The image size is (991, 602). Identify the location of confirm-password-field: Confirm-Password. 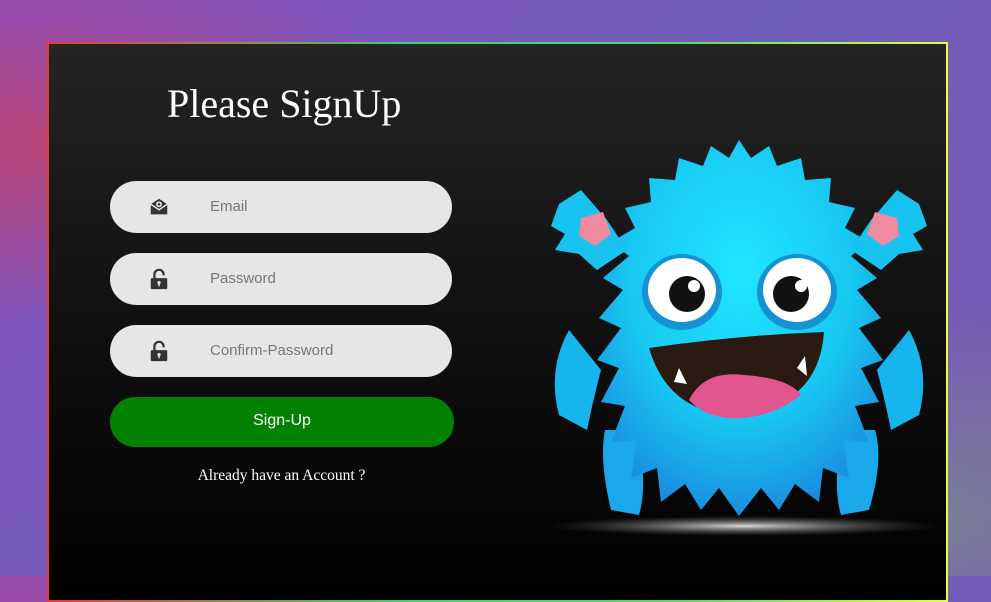
(281, 351).